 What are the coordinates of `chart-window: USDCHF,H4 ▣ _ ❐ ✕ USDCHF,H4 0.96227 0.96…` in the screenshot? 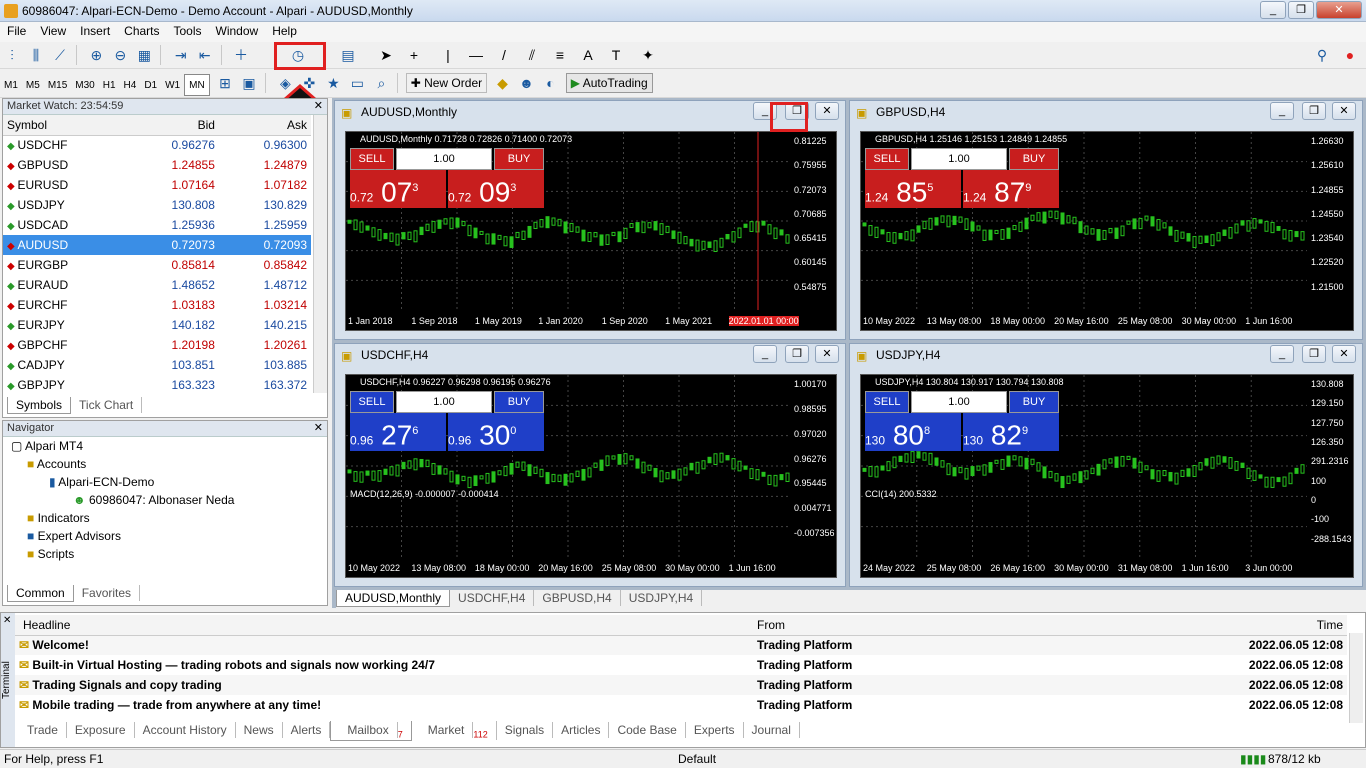 It's located at (590, 465).